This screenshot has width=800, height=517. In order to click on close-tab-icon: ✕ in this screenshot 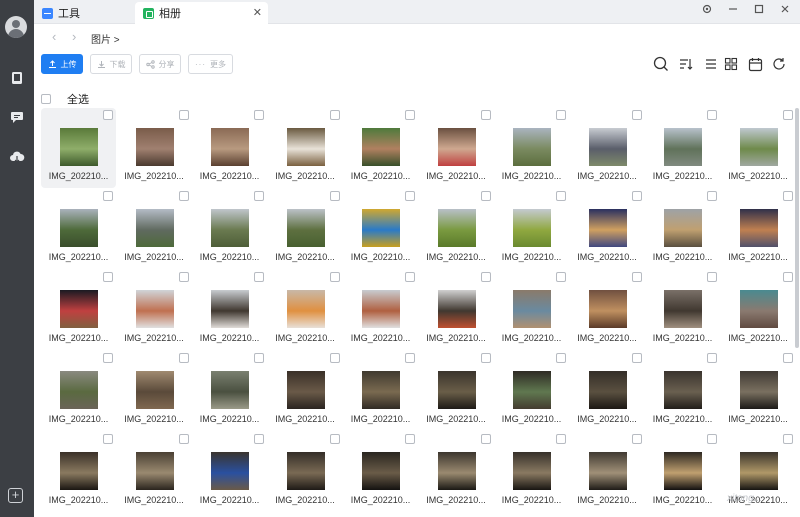, I will do `click(257, 12)`.